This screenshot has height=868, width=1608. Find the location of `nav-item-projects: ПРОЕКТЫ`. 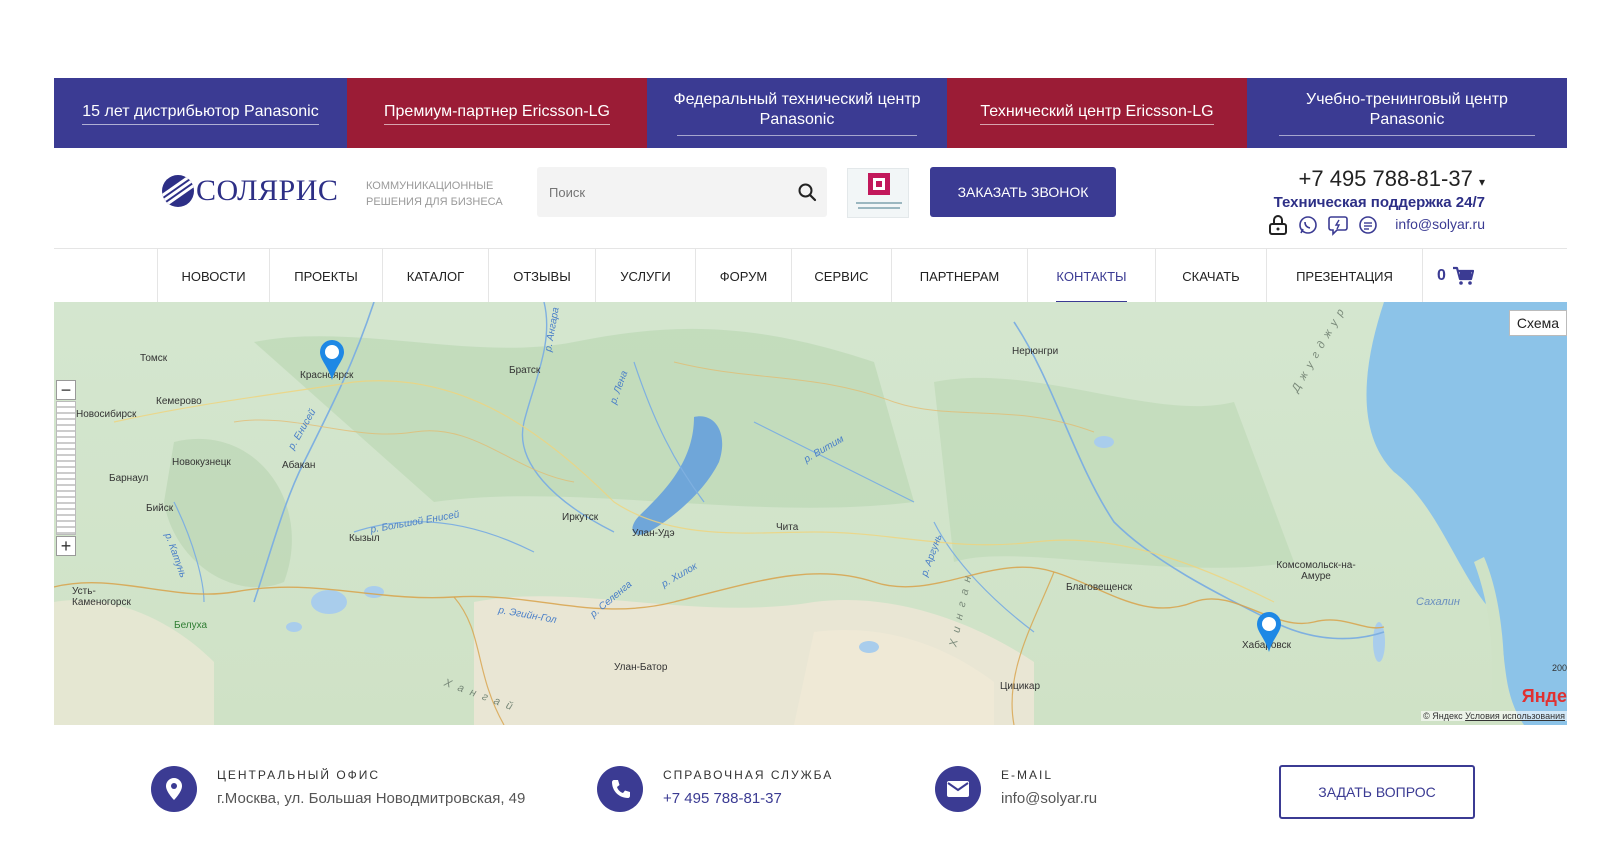

nav-item-projects: ПРОЕКТЫ is located at coordinates (325, 276).